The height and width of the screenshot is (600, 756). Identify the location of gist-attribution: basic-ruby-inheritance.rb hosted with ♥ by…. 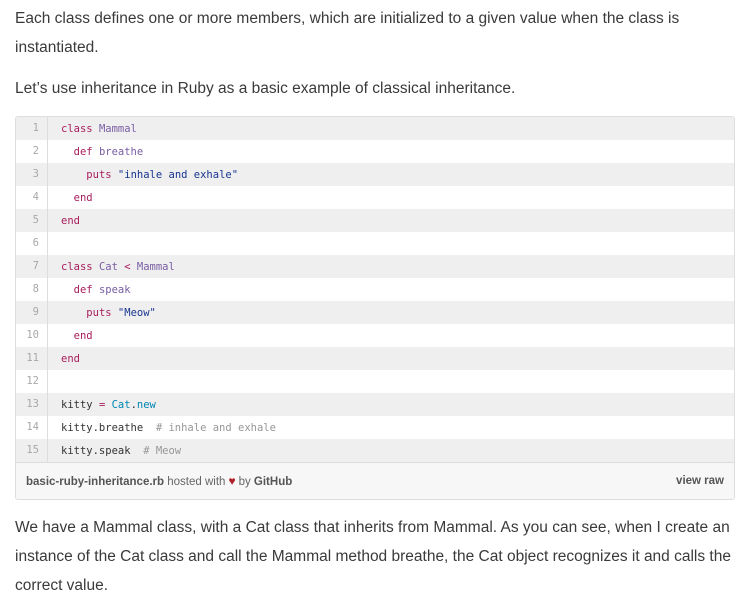
(159, 481).